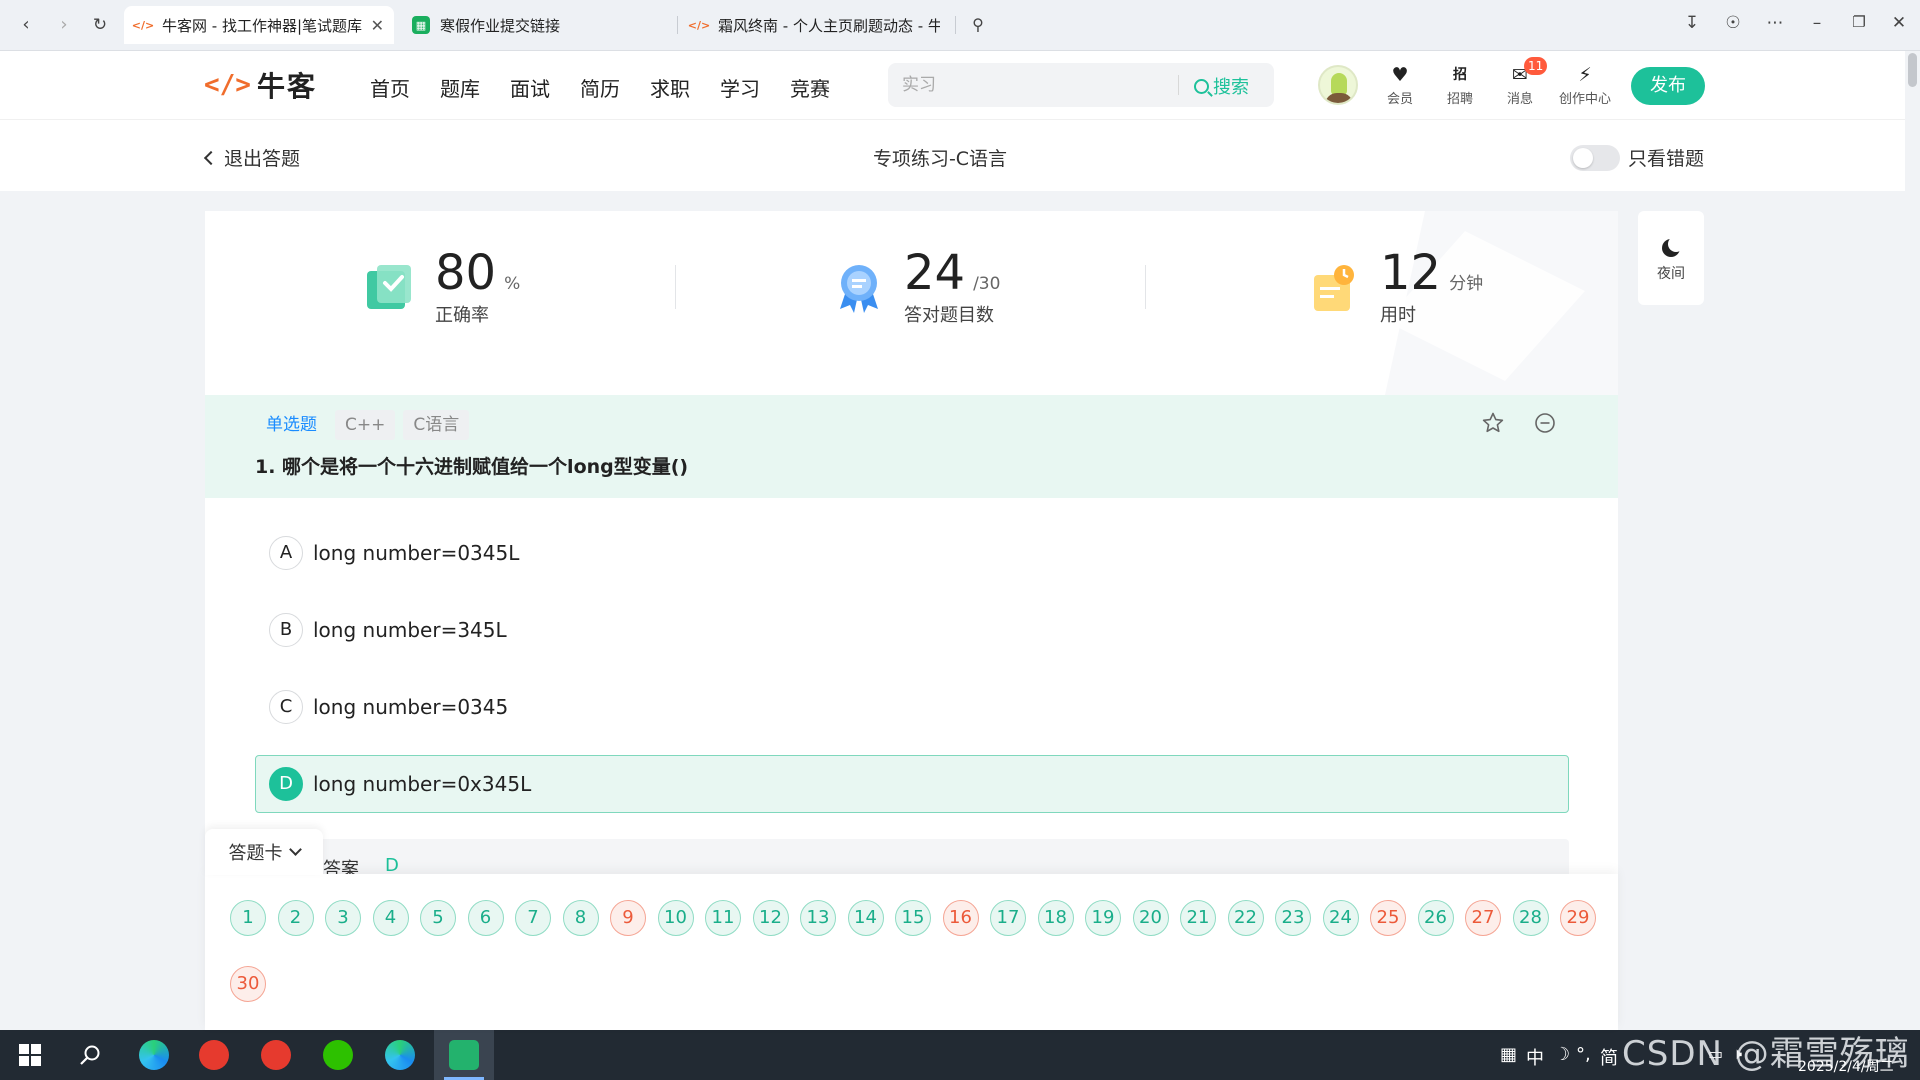  What do you see at coordinates (262, 25) in the screenshot?
I see `tab-title: 牛客网 - 找工作神器|笔试题库` at bounding box center [262, 25].